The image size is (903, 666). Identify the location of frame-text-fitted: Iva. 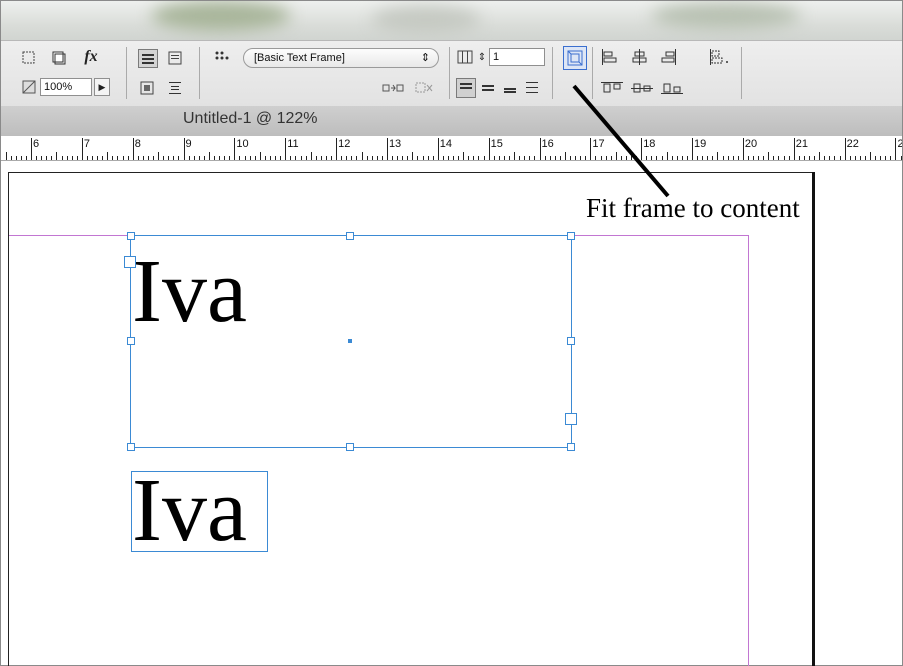
(189, 511).